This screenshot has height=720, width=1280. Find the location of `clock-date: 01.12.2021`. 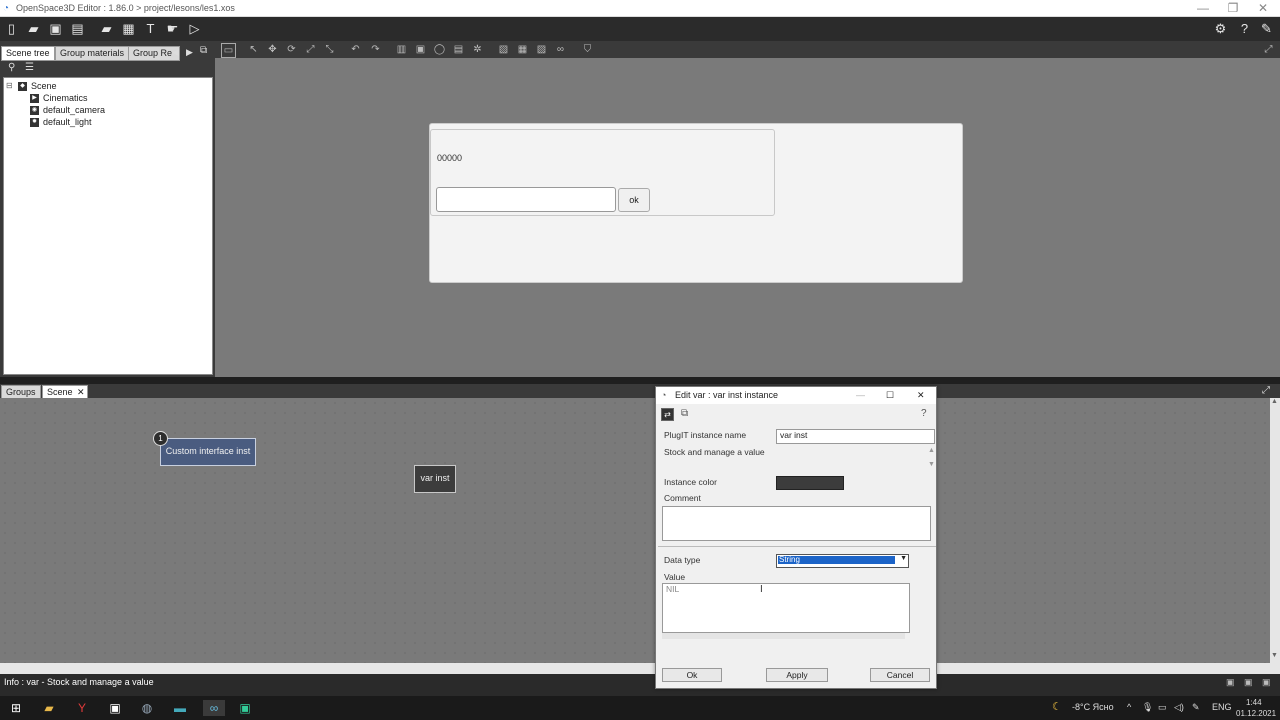

clock-date: 01.12.2021 is located at coordinates (1256, 713).